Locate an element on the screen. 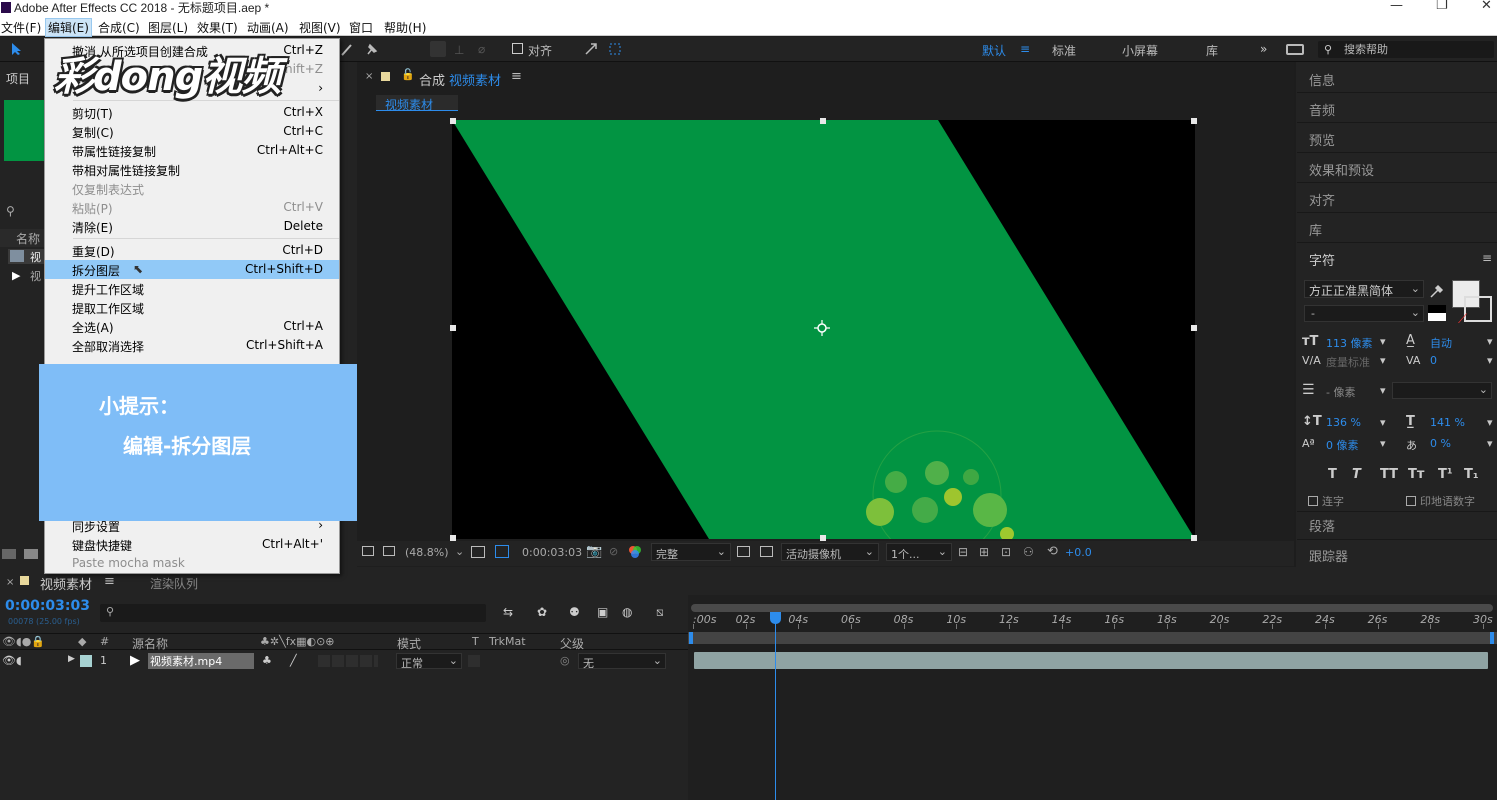 The width and height of the screenshot is (1497, 800). layer-parent-select: 无 ⌄ is located at coordinates (622, 661).